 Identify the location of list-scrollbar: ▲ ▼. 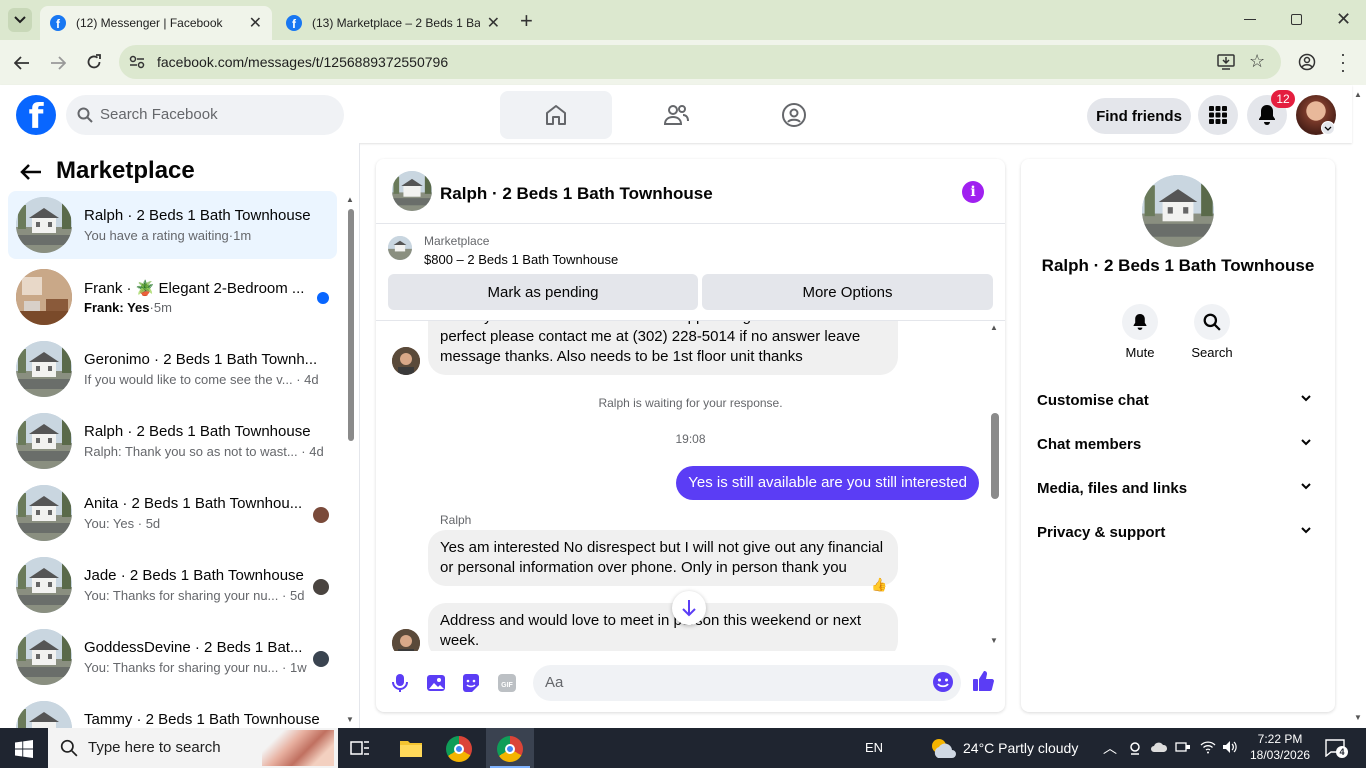
(351, 460).